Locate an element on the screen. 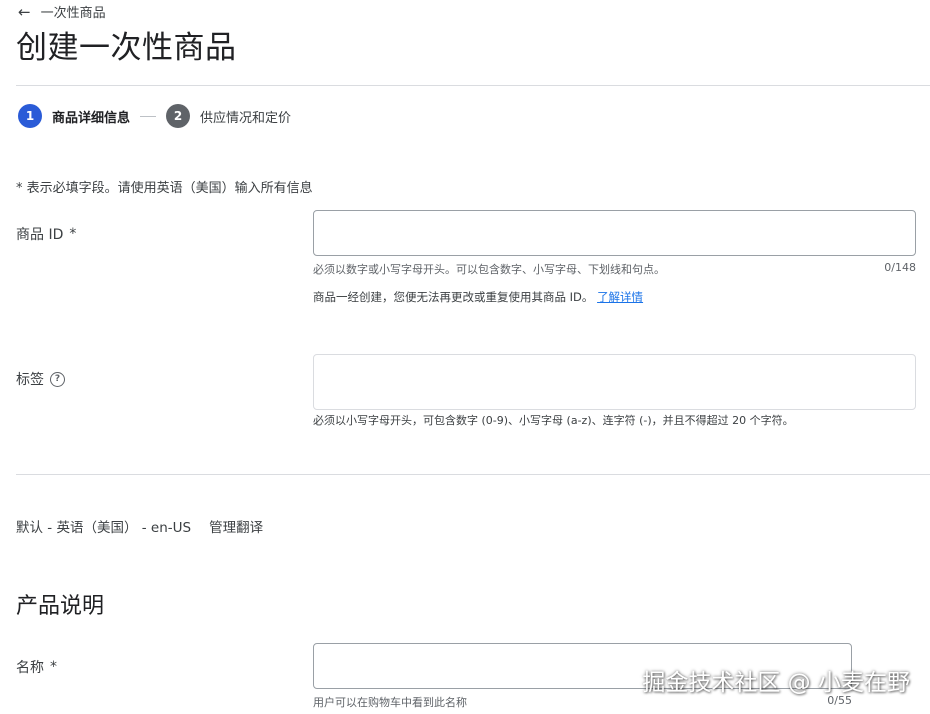  back-link-label: 一次性商品 is located at coordinates (73, 13).